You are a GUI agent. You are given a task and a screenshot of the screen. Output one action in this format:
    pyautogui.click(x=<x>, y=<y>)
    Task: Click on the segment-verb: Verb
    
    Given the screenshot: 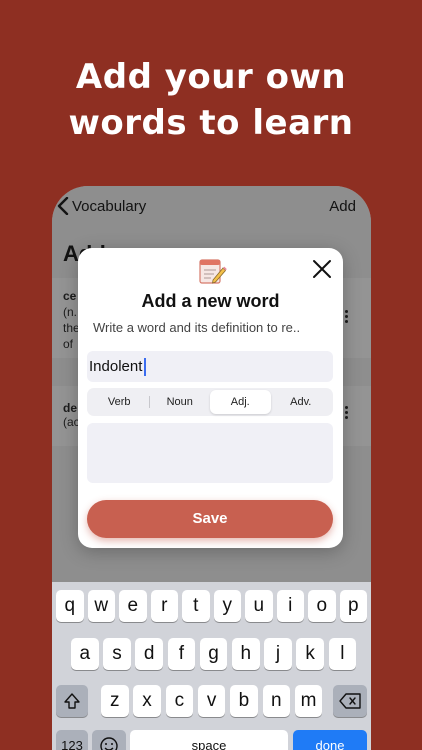 What is the action you would take?
    pyautogui.click(x=119, y=402)
    